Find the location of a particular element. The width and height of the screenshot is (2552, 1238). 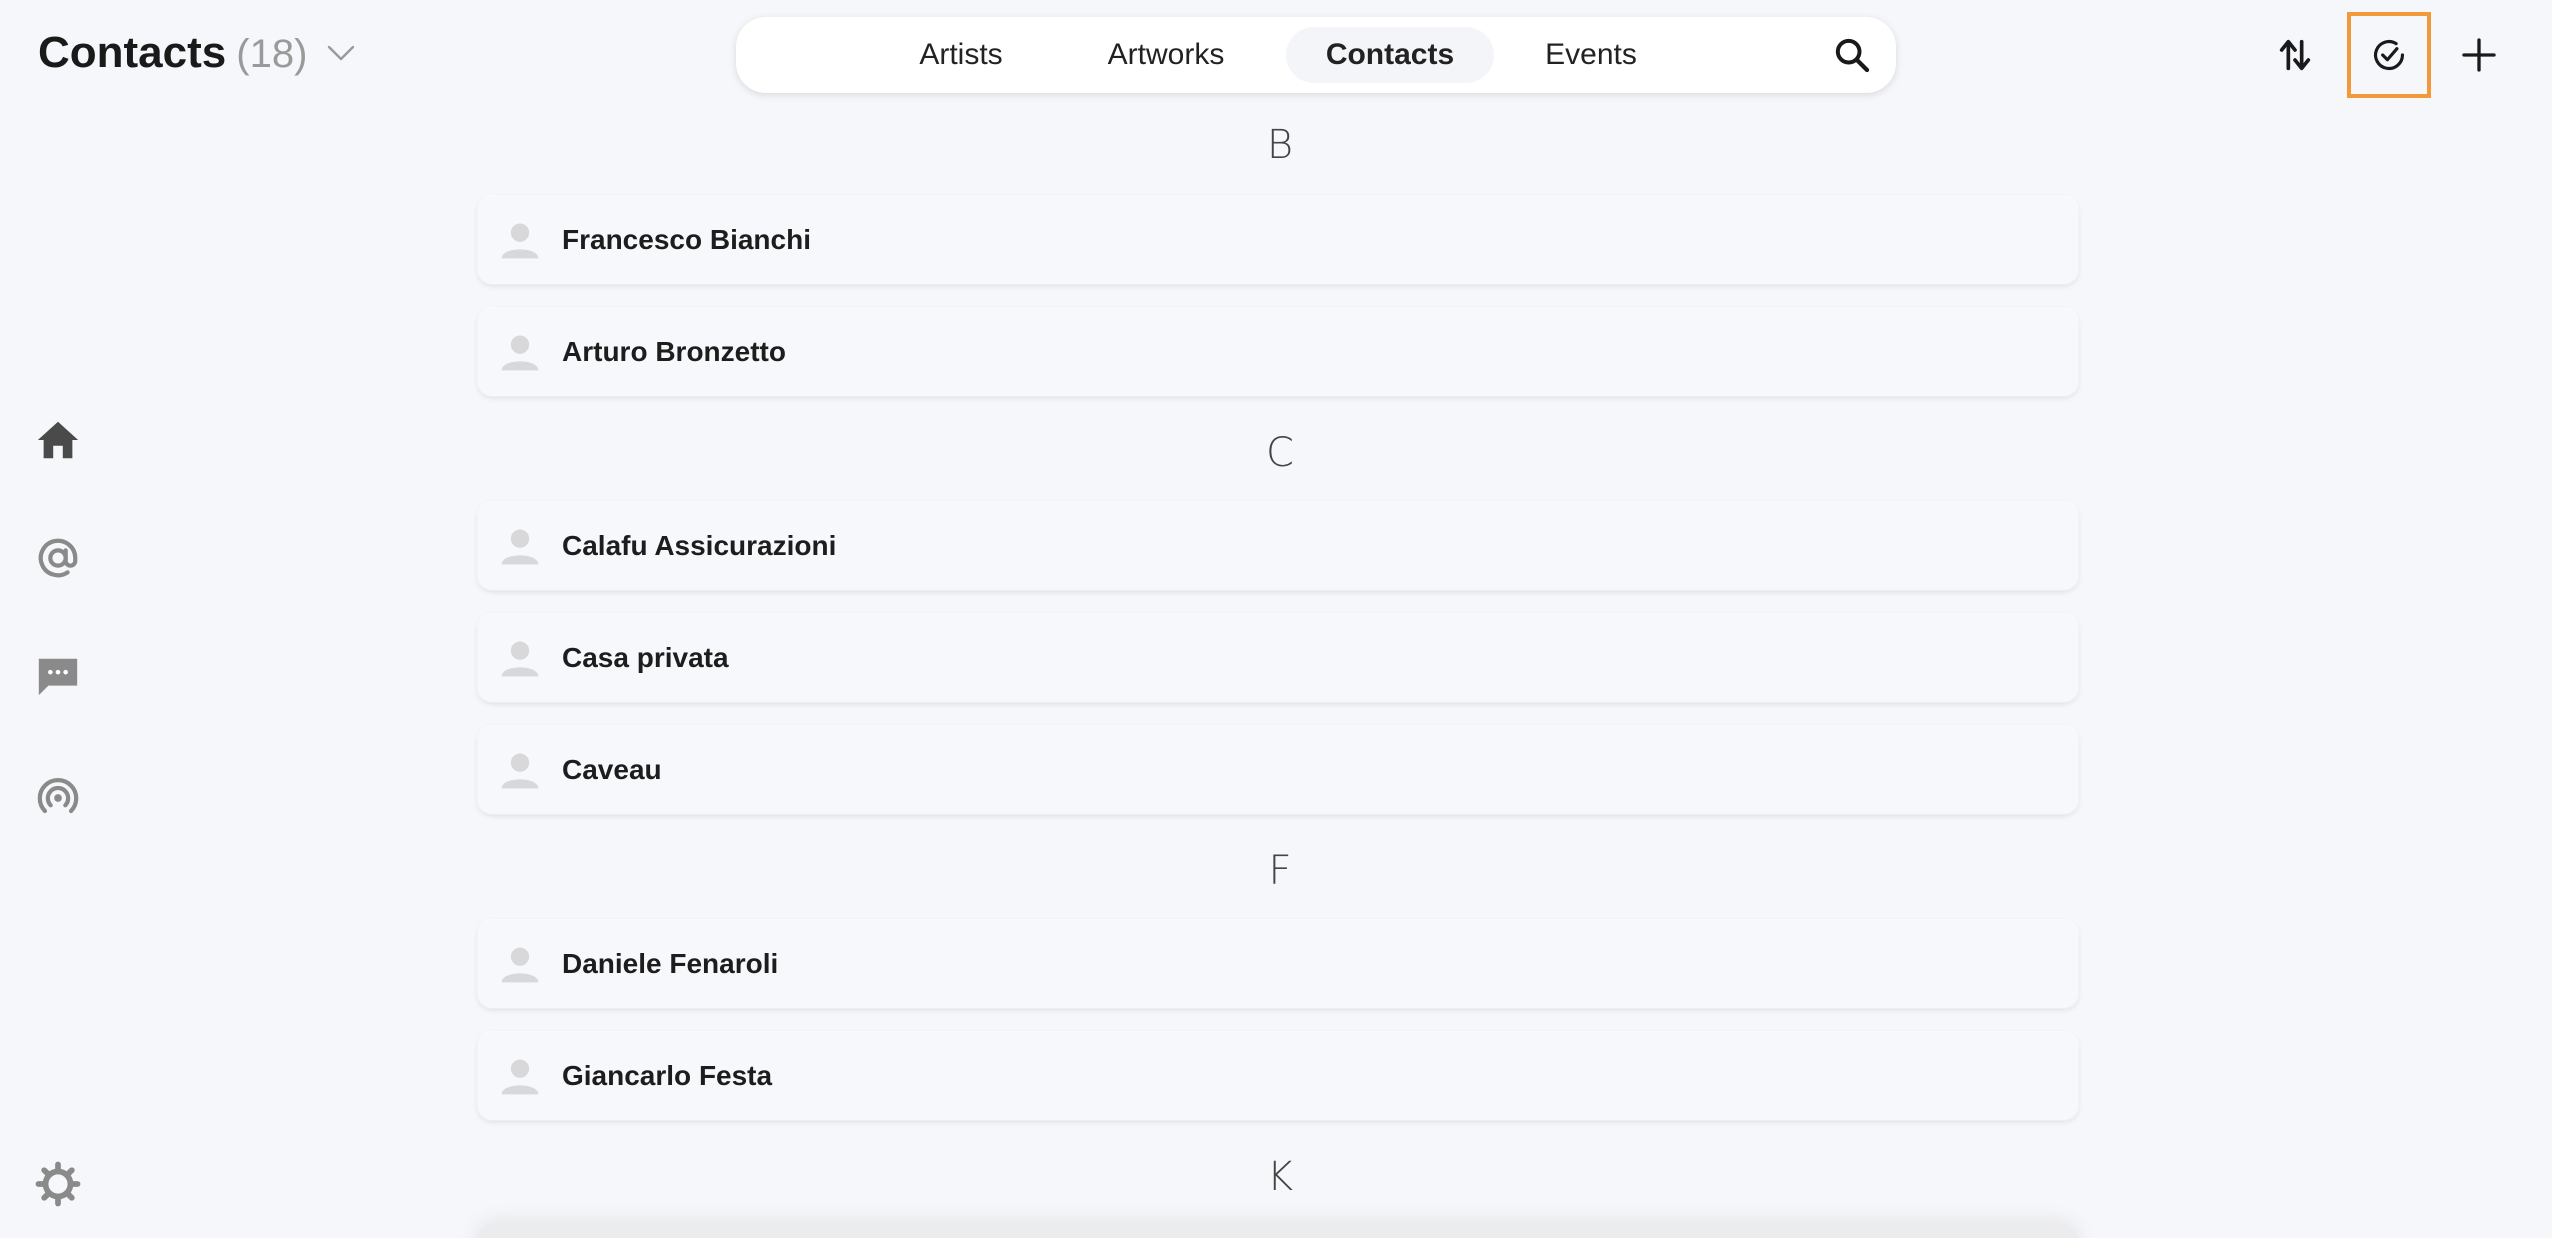

main-tabs: Artists Artworks Contacts Events is located at coordinates (1316, 55).